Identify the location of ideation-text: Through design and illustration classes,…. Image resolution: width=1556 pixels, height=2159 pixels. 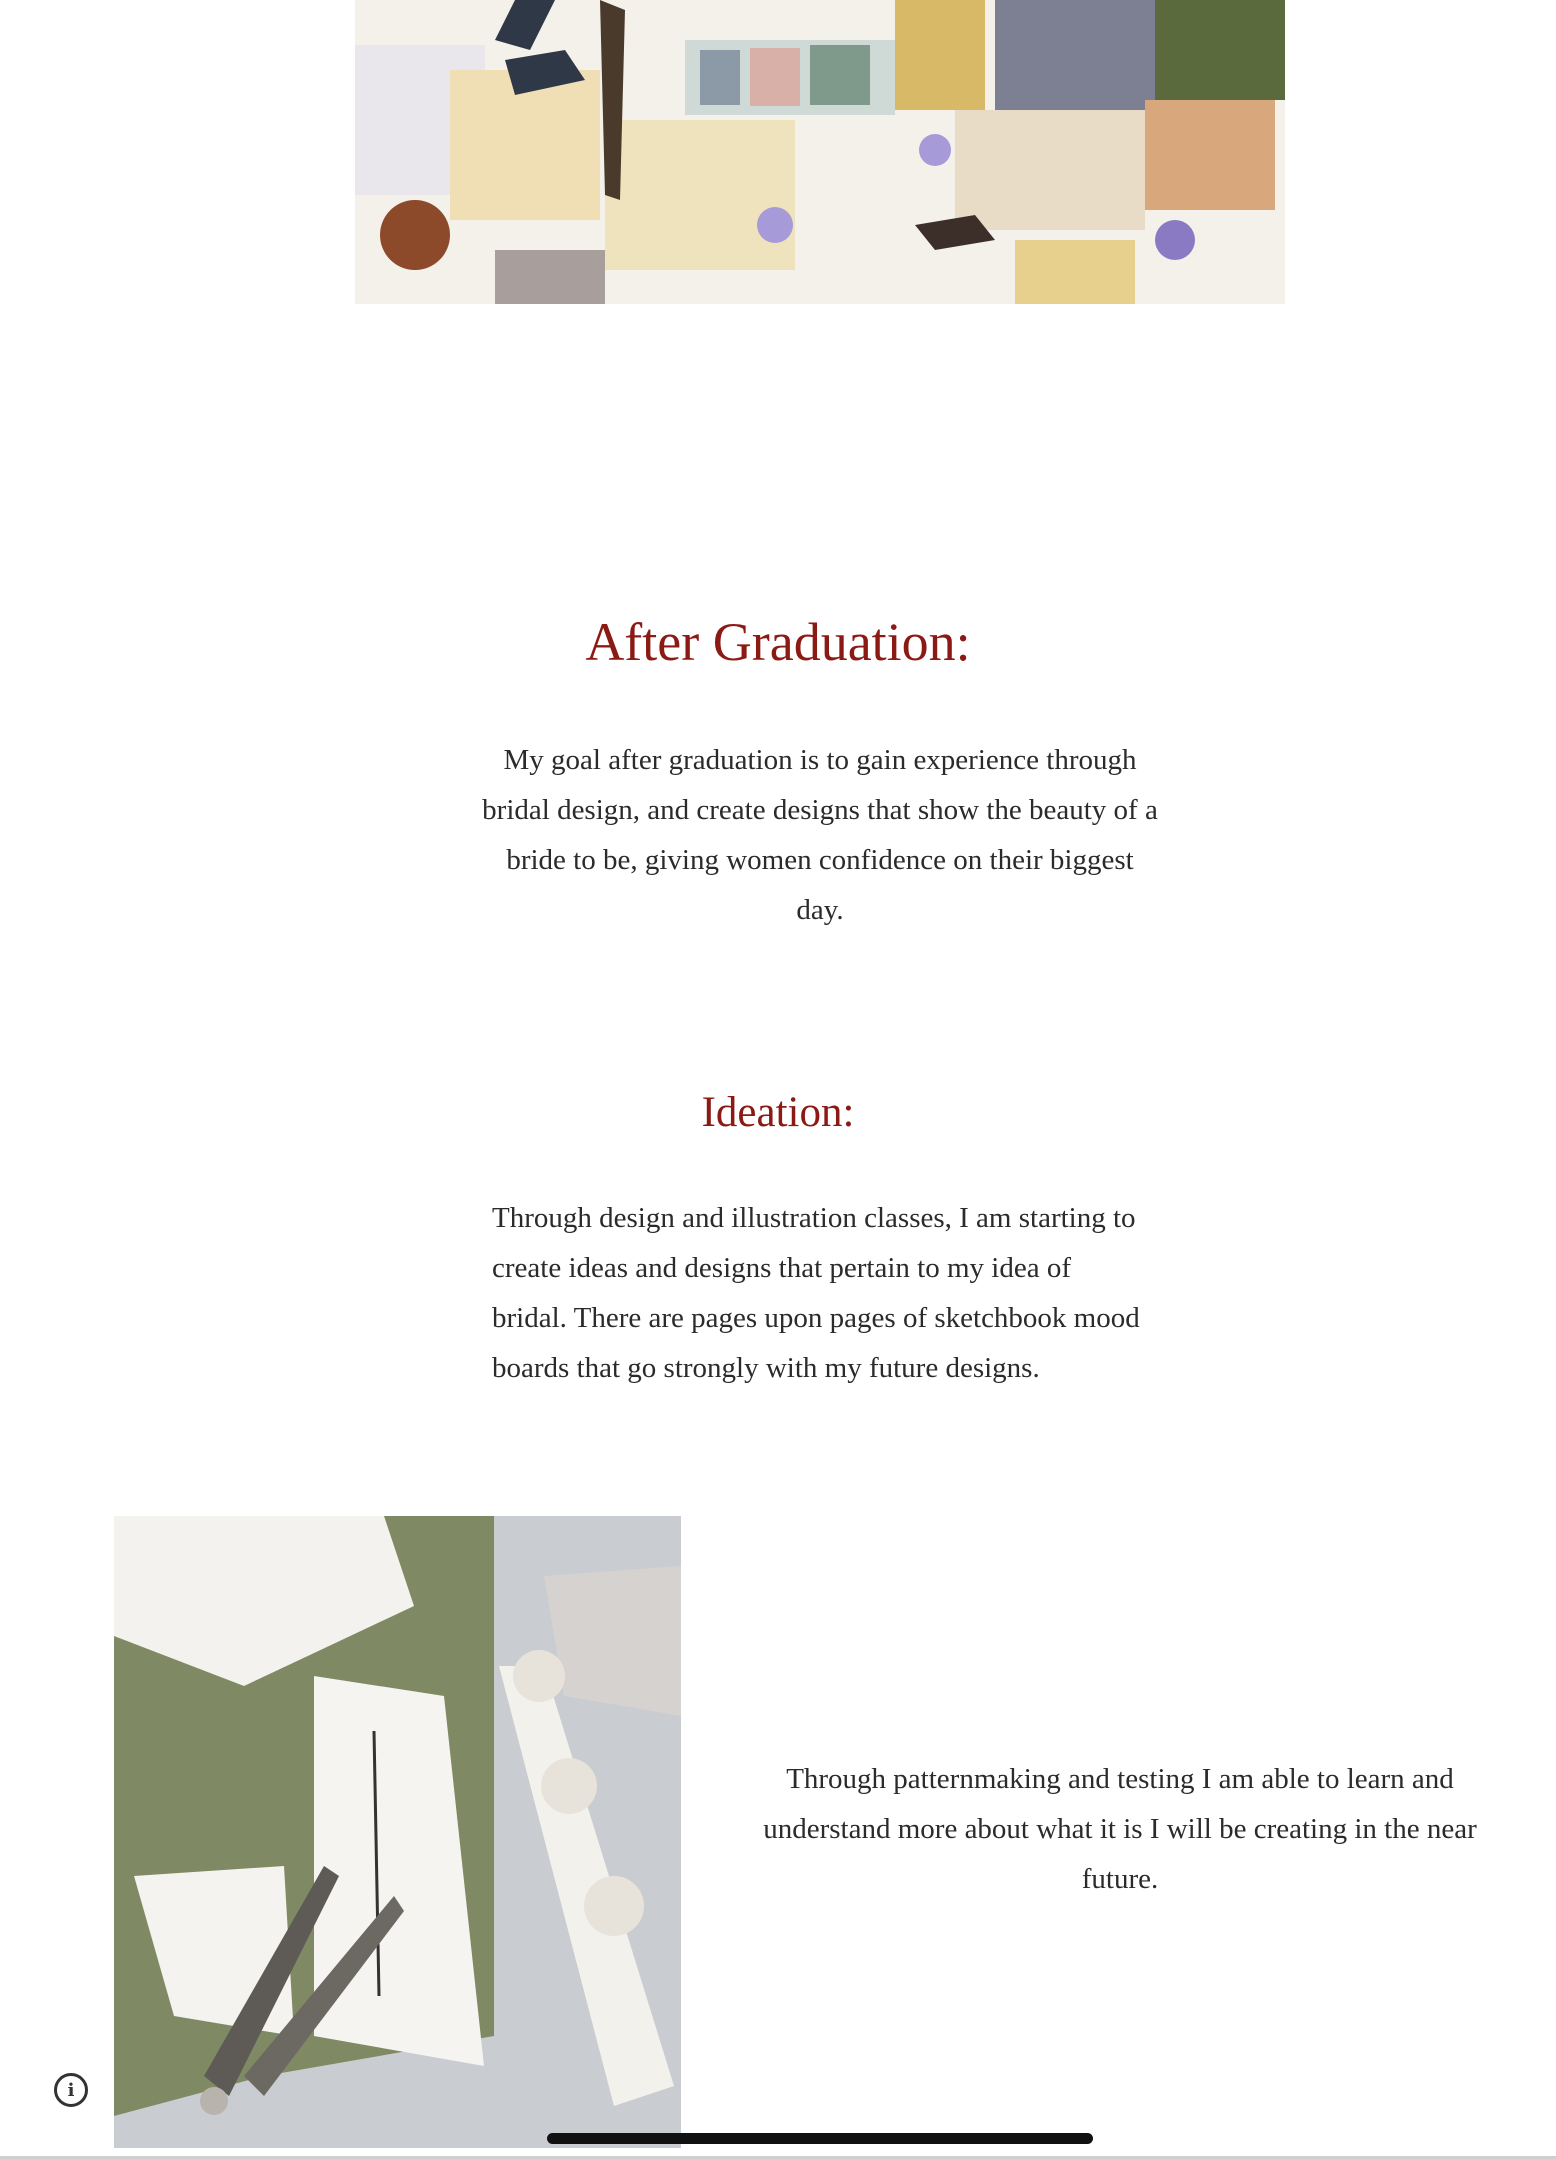
(816, 1293).